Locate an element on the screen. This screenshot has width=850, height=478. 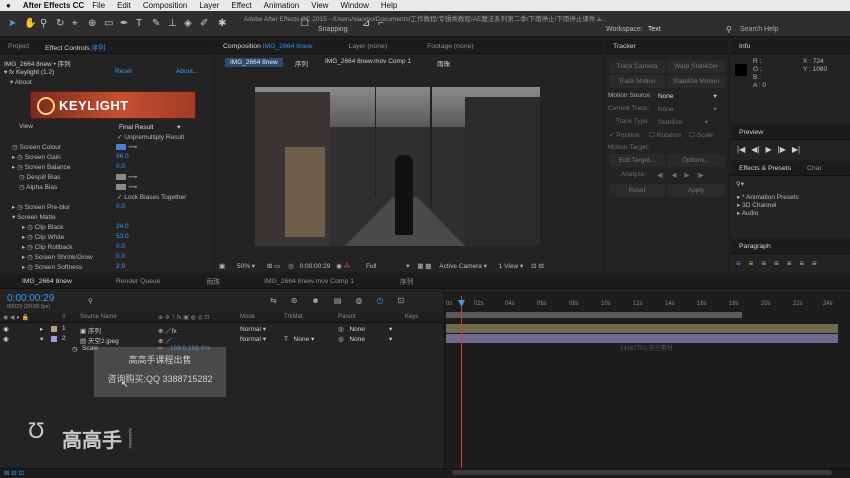
label-color-swatch is located at coordinates (54, 339).